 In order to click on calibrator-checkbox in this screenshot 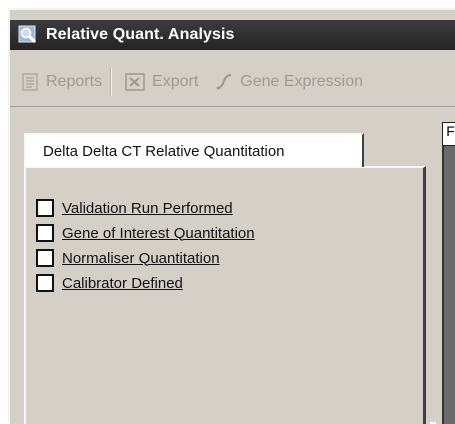, I will do `click(45, 283)`.